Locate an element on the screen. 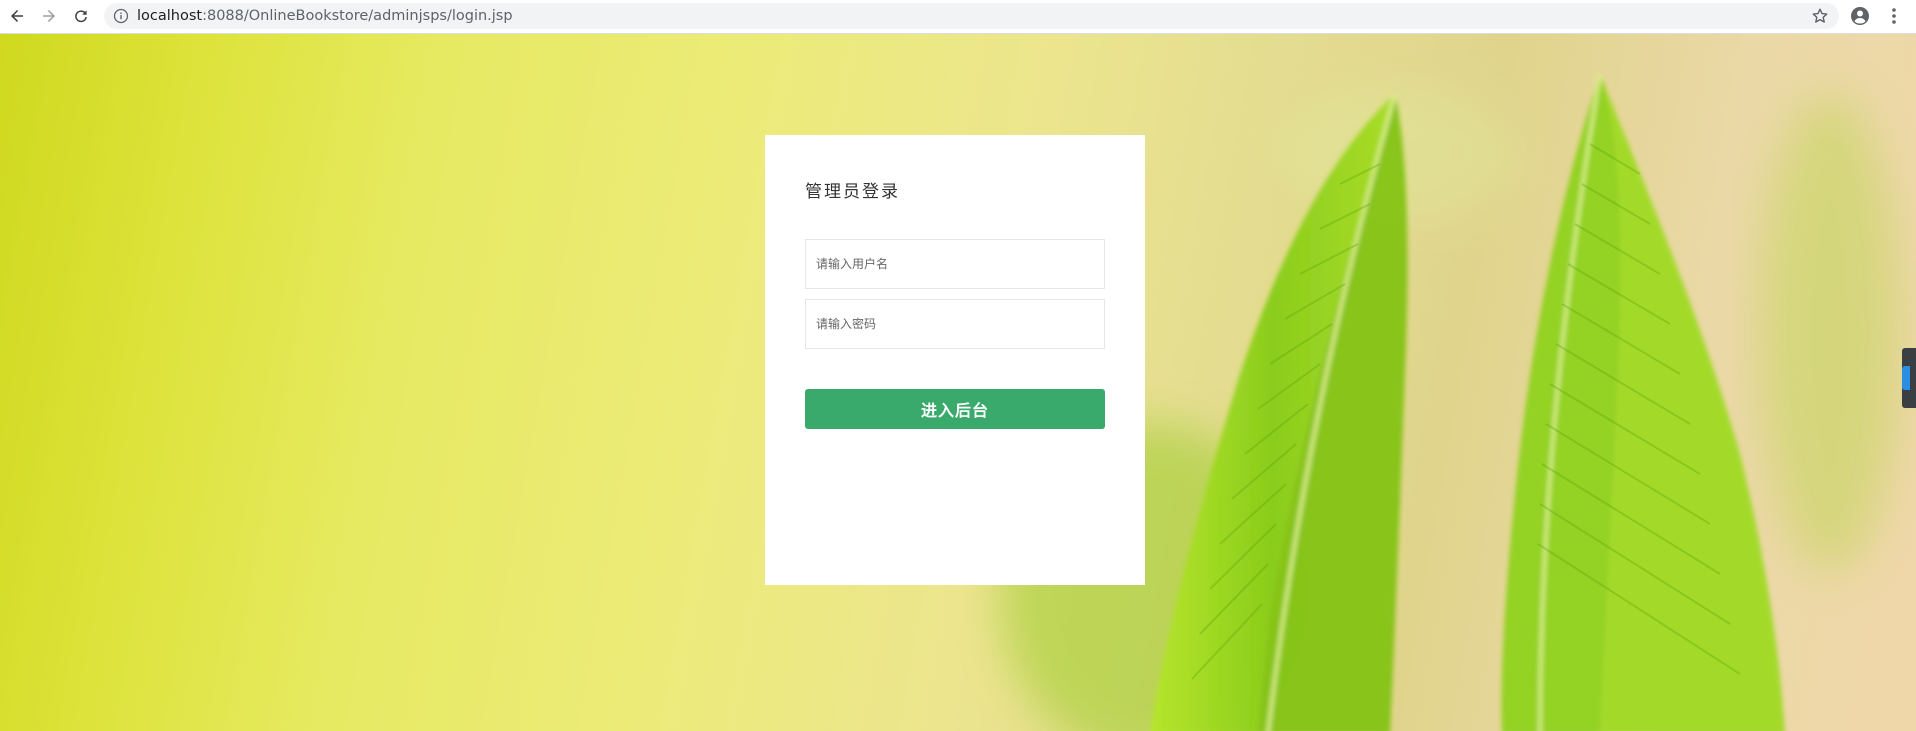 The image size is (1916, 731). login-title: 管理员登录 is located at coordinates (852, 192).